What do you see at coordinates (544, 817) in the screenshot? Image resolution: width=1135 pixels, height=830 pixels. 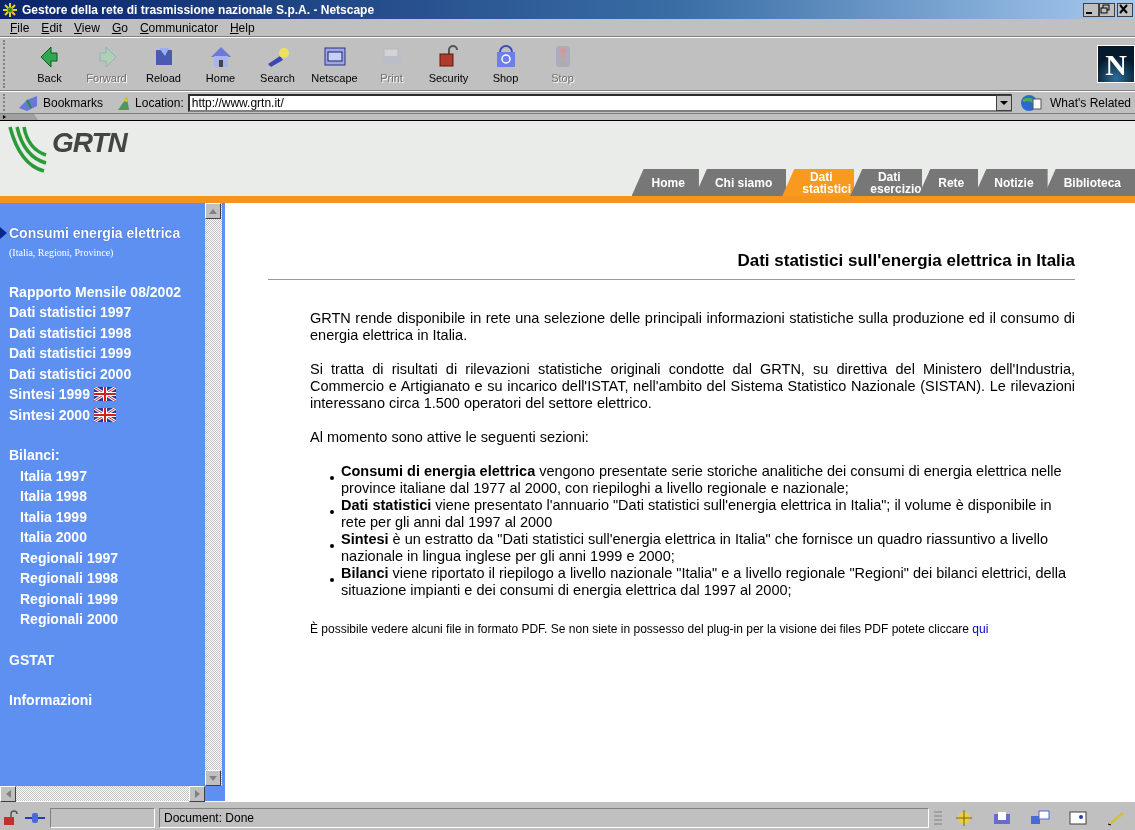 I see `status-text: Document: Done` at bounding box center [544, 817].